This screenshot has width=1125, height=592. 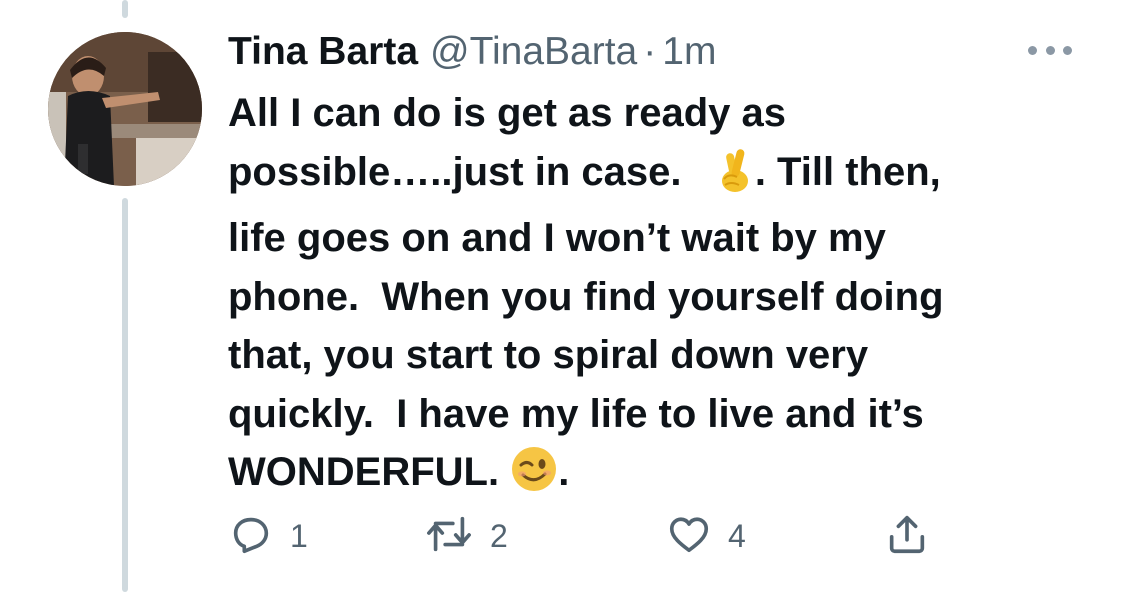 What do you see at coordinates (449, 536) in the screenshot?
I see `retweet-icon` at bounding box center [449, 536].